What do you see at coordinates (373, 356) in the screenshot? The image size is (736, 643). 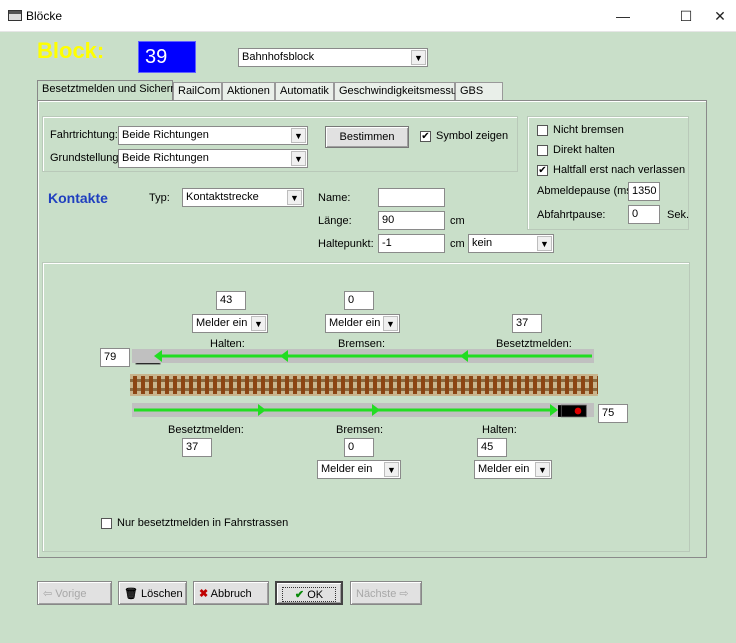 I see `arrow-left-icon` at bounding box center [373, 356].